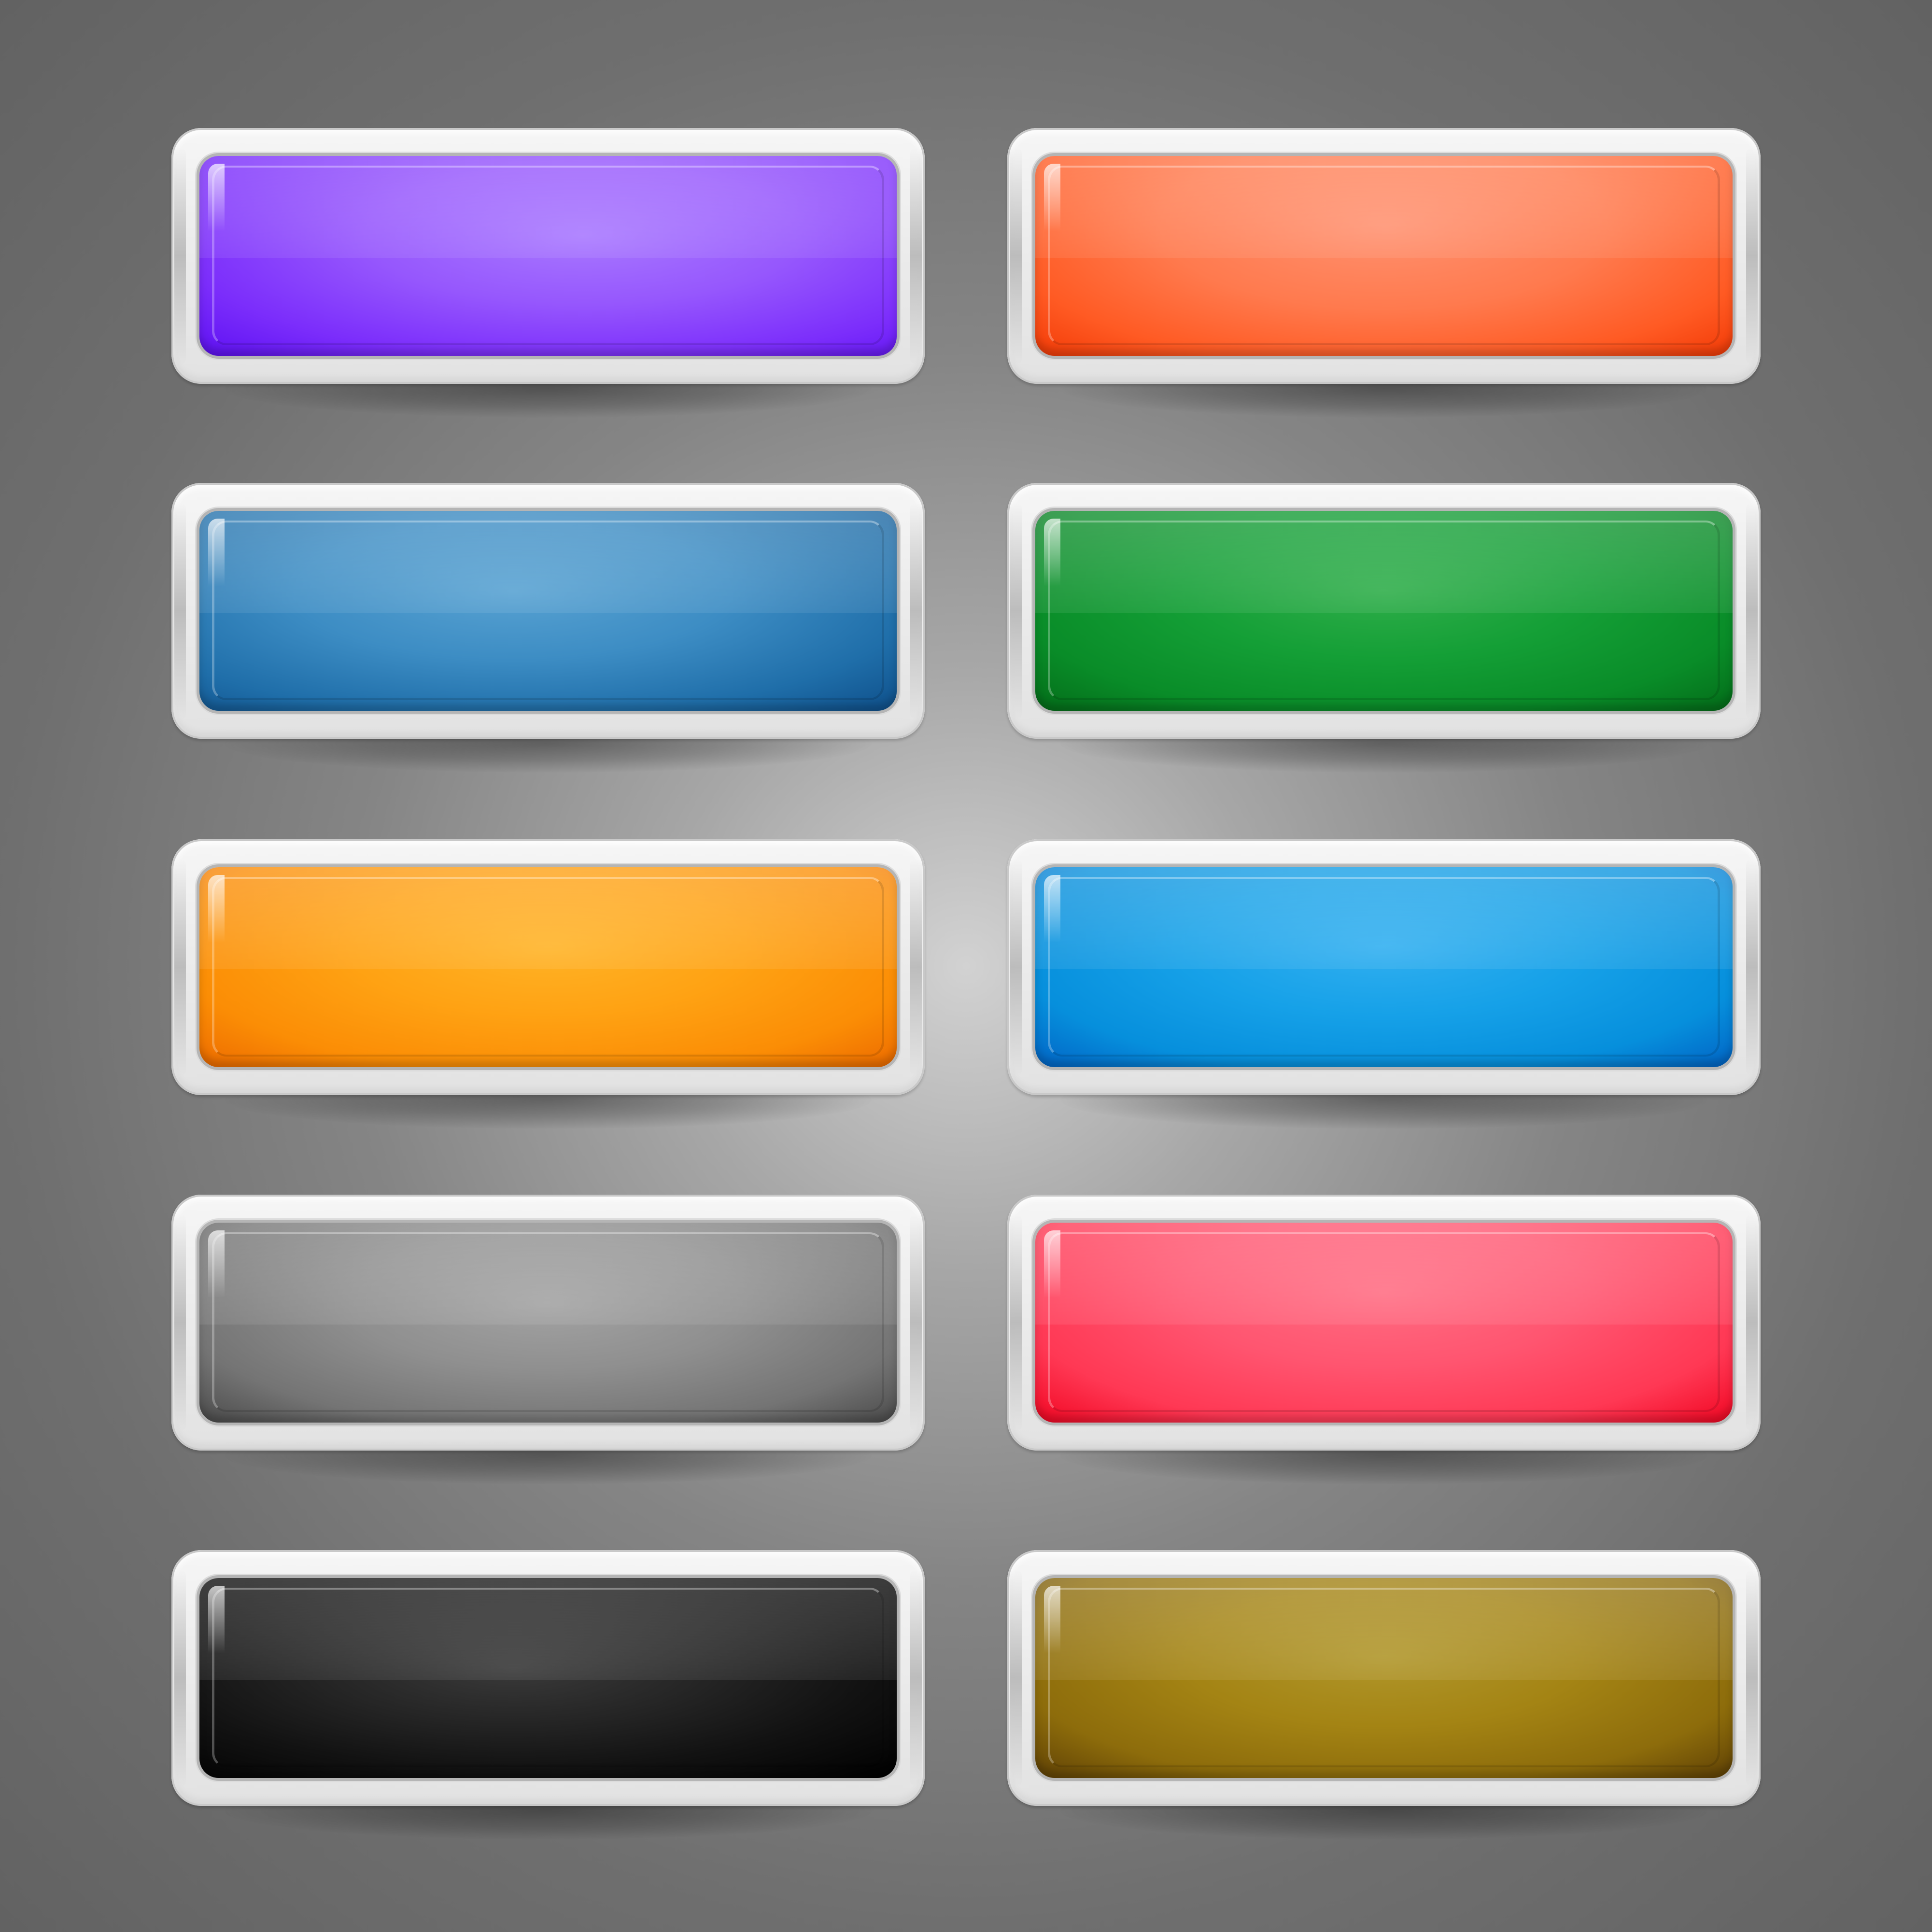 The height and width of the screenshot is (1932, 1932). I want to click on blue-button, so click(548, 628).